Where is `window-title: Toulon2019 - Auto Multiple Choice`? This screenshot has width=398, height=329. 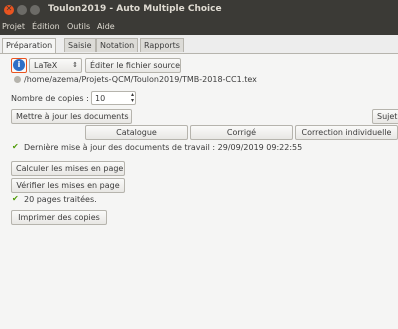
window-title: Toulon2019 - Auto Multiple Choice is located at coordinates (135, 9).